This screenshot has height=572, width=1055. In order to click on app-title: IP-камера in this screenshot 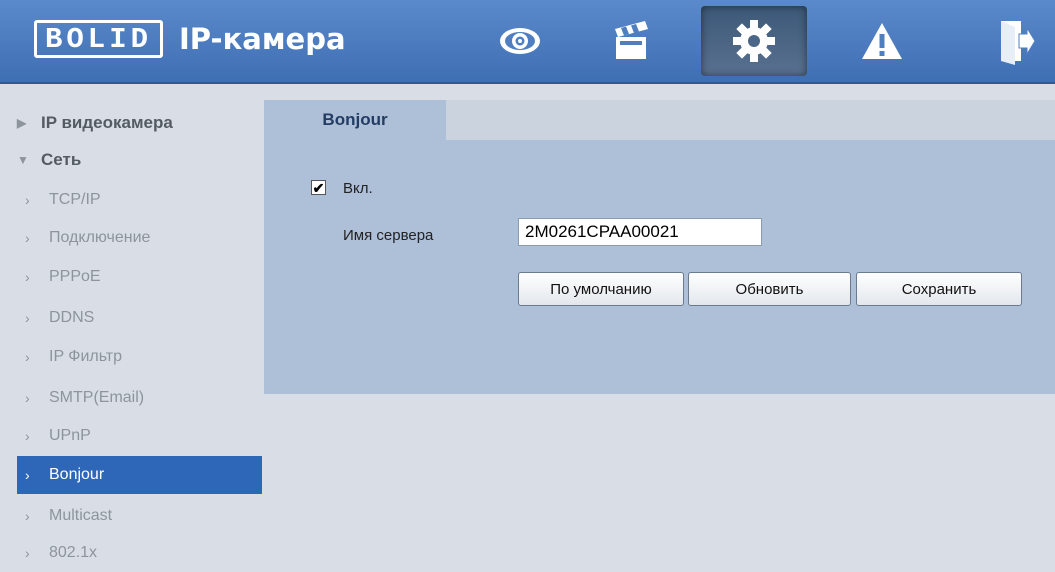, I will do `click(262, 39)`.